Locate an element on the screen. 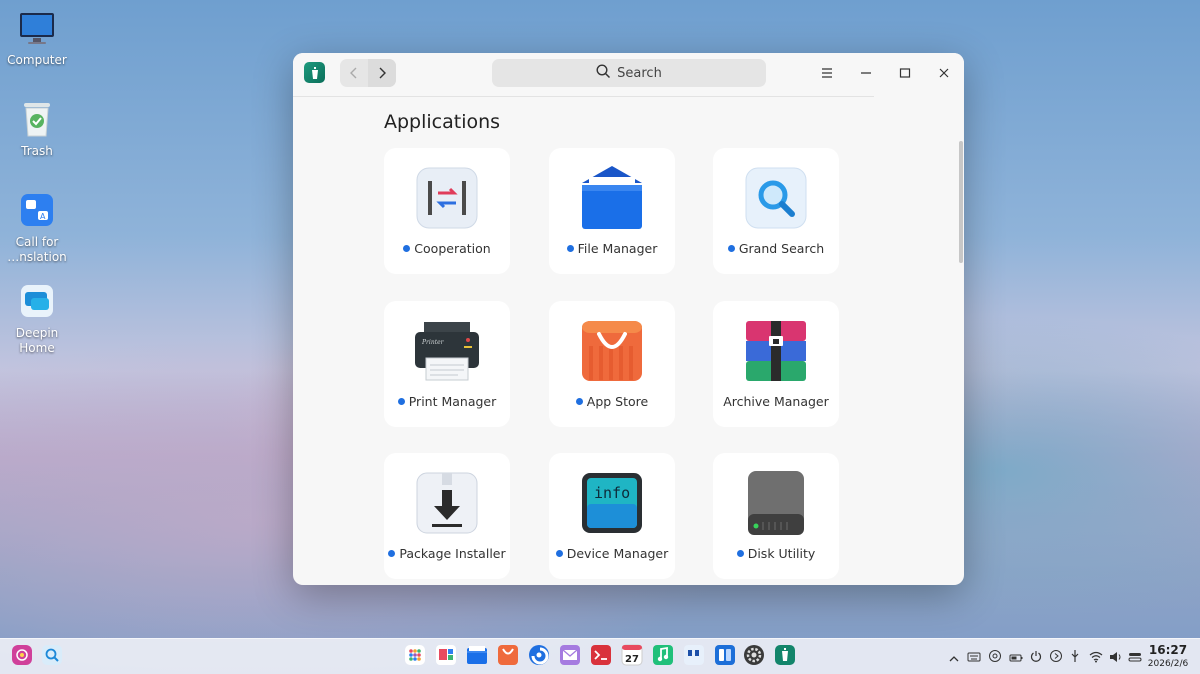 This screenshot has width=1200, height=674. scrollbar is located at coordinates (961, 202).